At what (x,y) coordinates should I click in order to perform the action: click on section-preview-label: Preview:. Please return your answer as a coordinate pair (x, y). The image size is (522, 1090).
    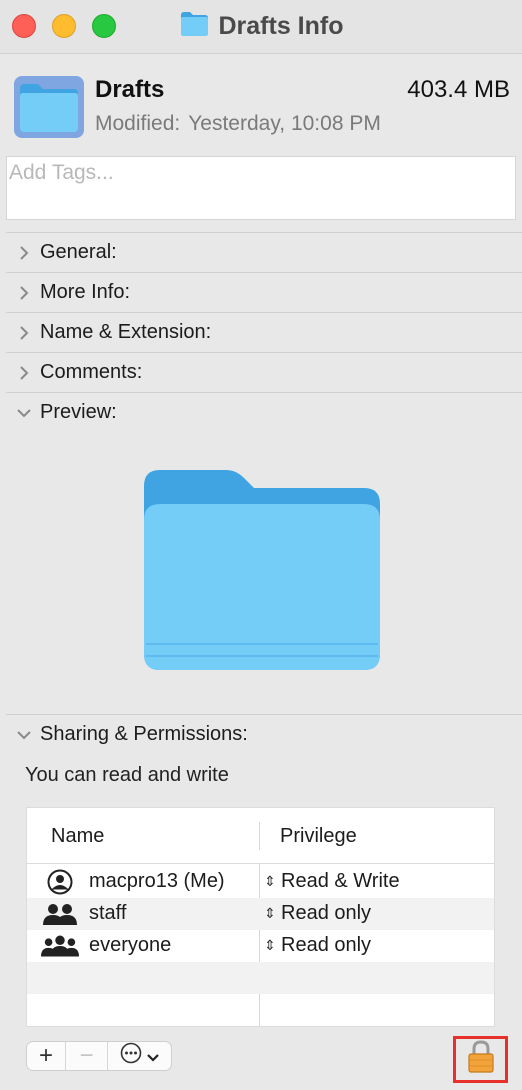
    Looking at the image, I should click on (78, 412).